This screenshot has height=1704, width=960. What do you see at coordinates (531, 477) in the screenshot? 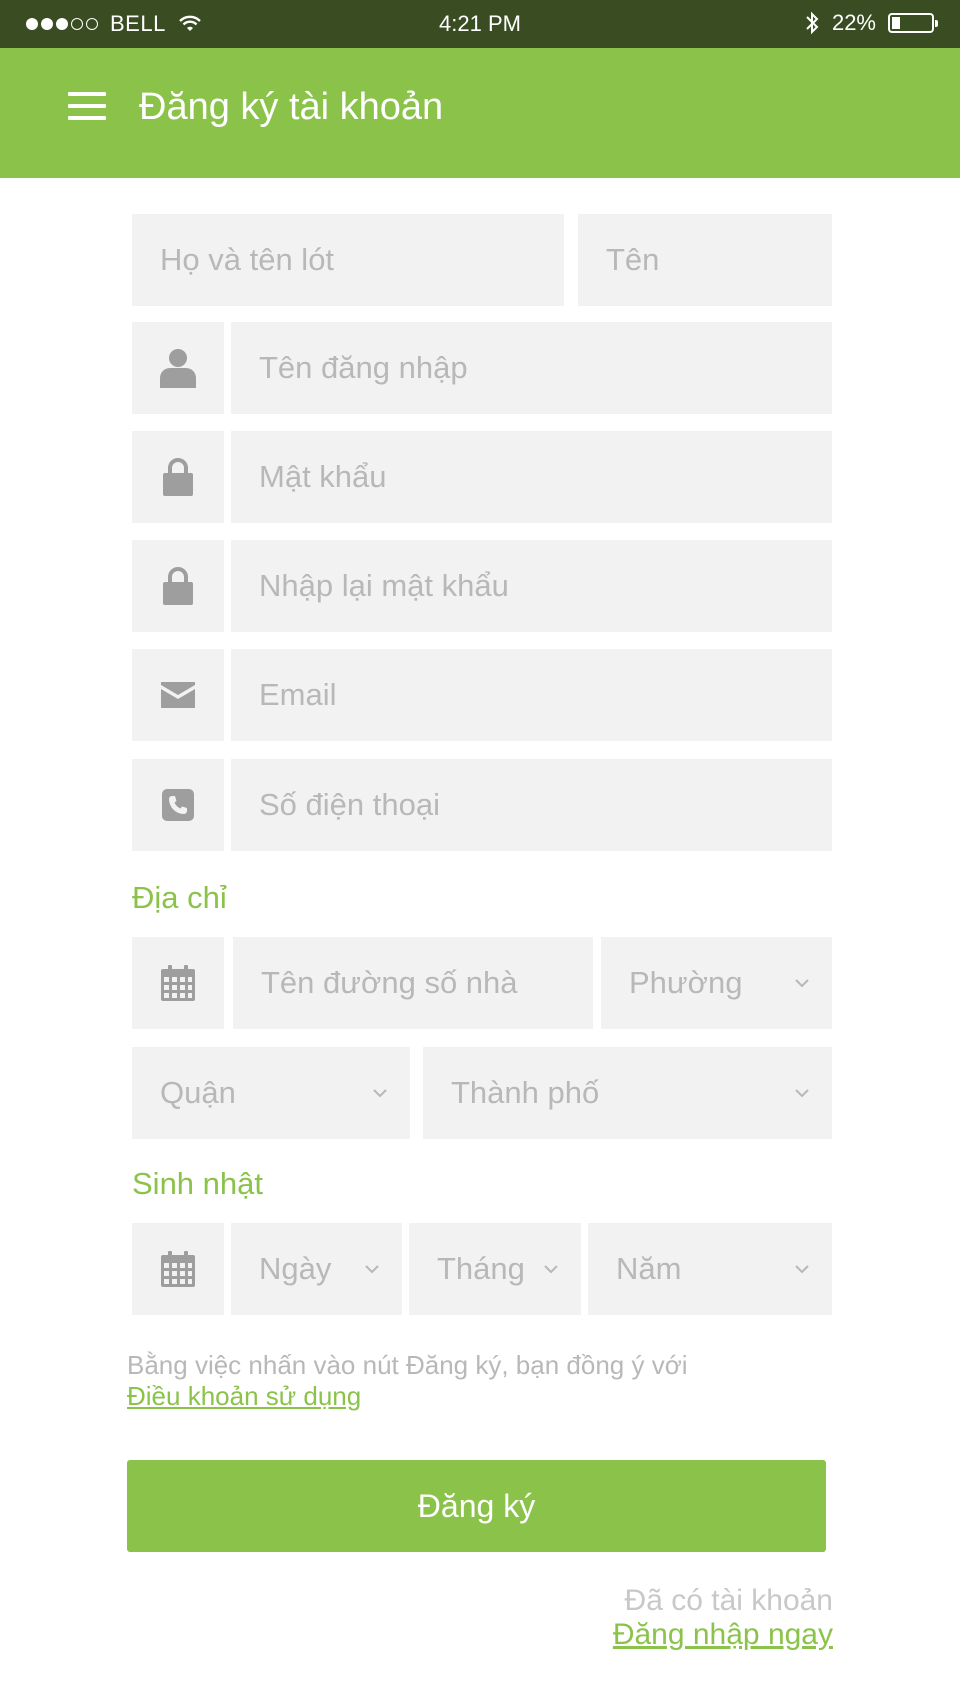
I see `password-input` at bounding box center [531, 477].